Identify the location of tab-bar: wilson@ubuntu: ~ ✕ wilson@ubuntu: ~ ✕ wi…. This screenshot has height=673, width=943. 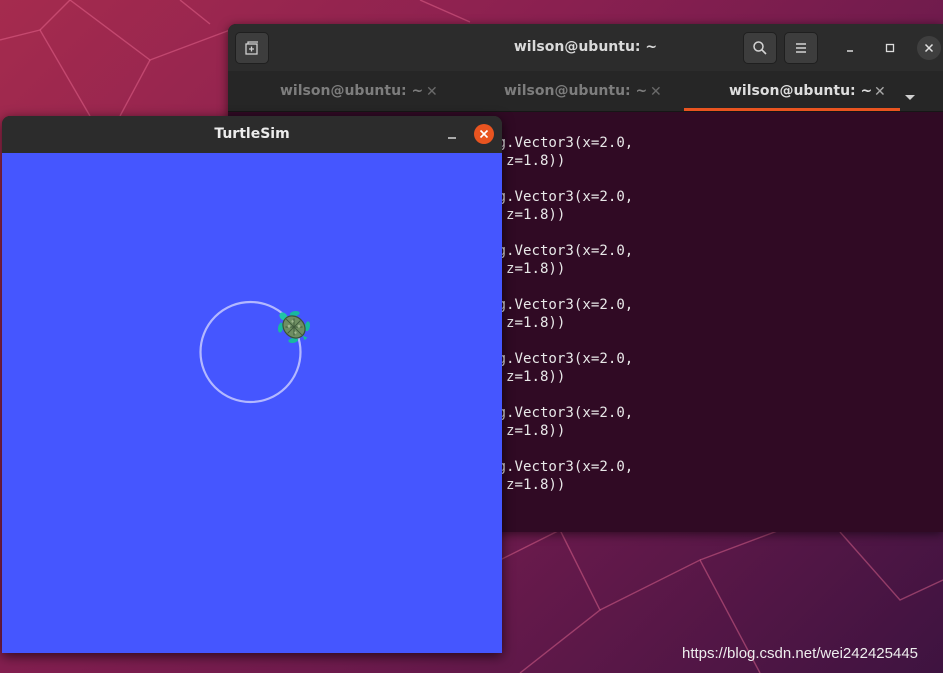
(585, 91).